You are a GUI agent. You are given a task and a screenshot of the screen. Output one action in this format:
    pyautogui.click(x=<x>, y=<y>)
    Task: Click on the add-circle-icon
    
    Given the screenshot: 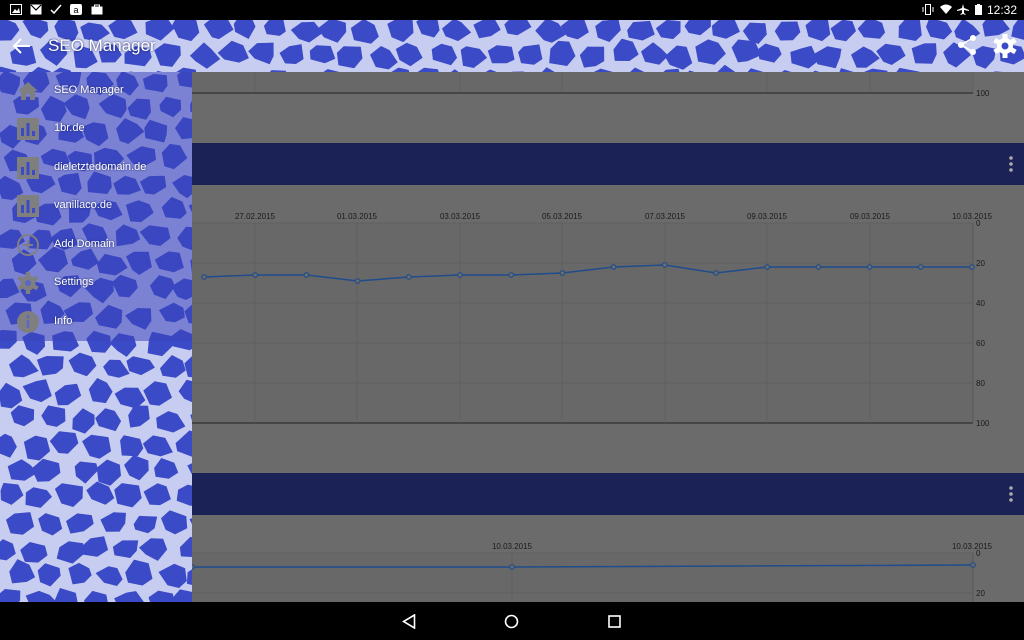 What is the action you would take?
    pyautogui.click(x=28, y=245)
    